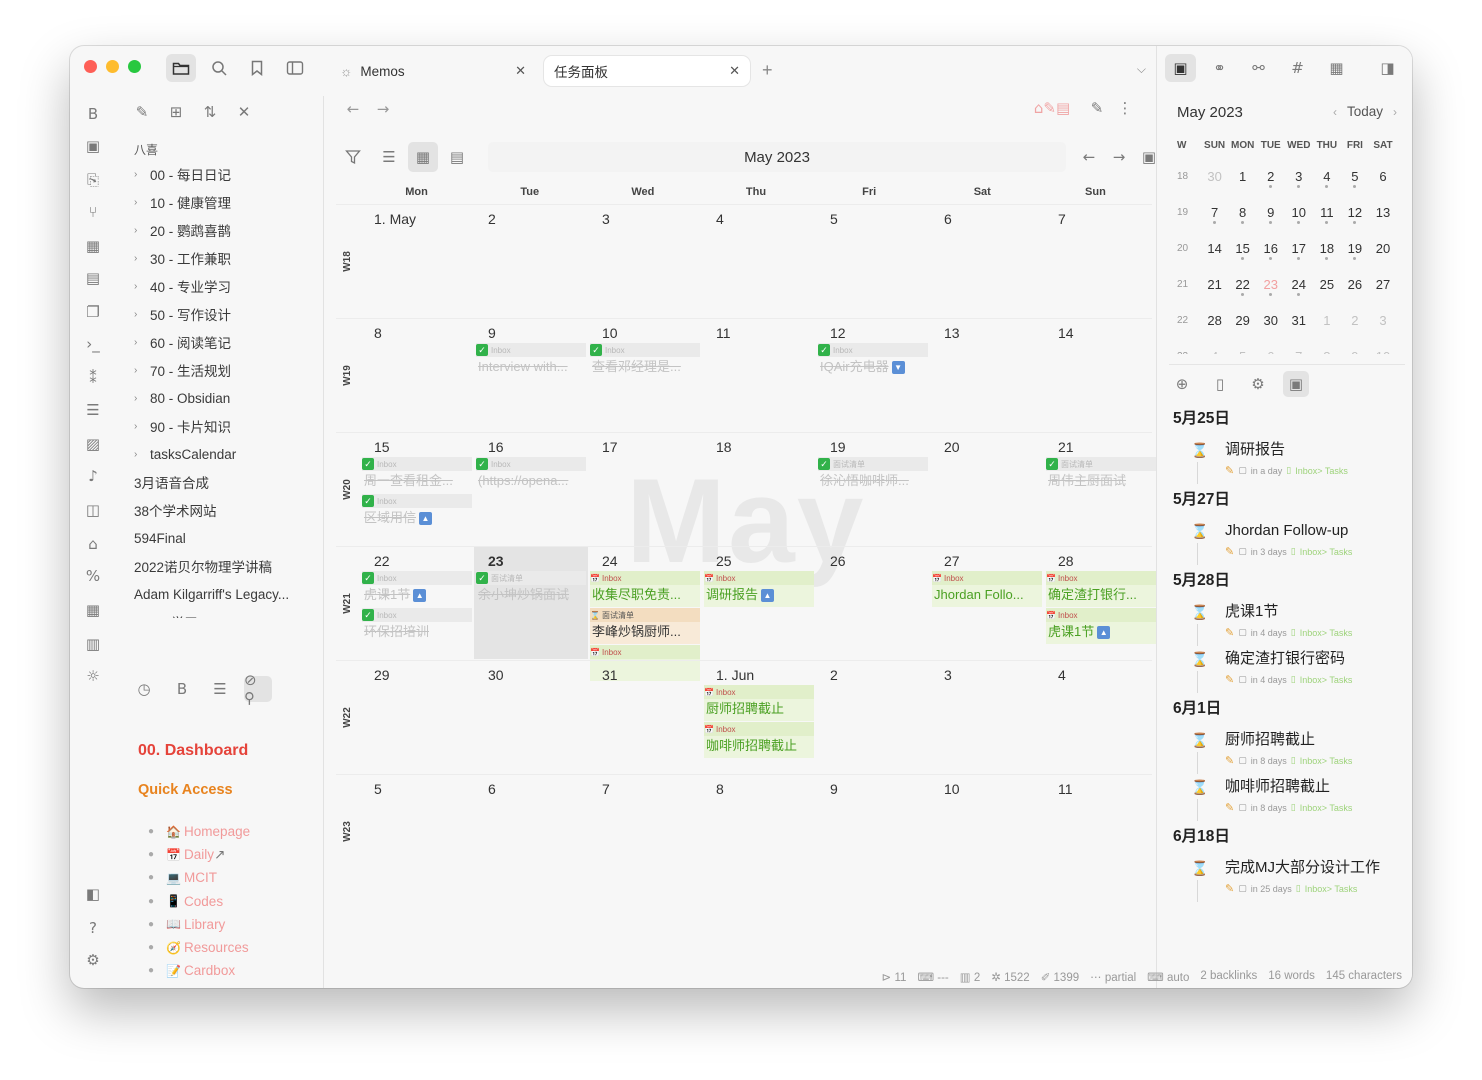  What do you see at coordinates (417, 261) in the screenshot?
I see `day-cell: 1. May` at bounding box center [417, 261].